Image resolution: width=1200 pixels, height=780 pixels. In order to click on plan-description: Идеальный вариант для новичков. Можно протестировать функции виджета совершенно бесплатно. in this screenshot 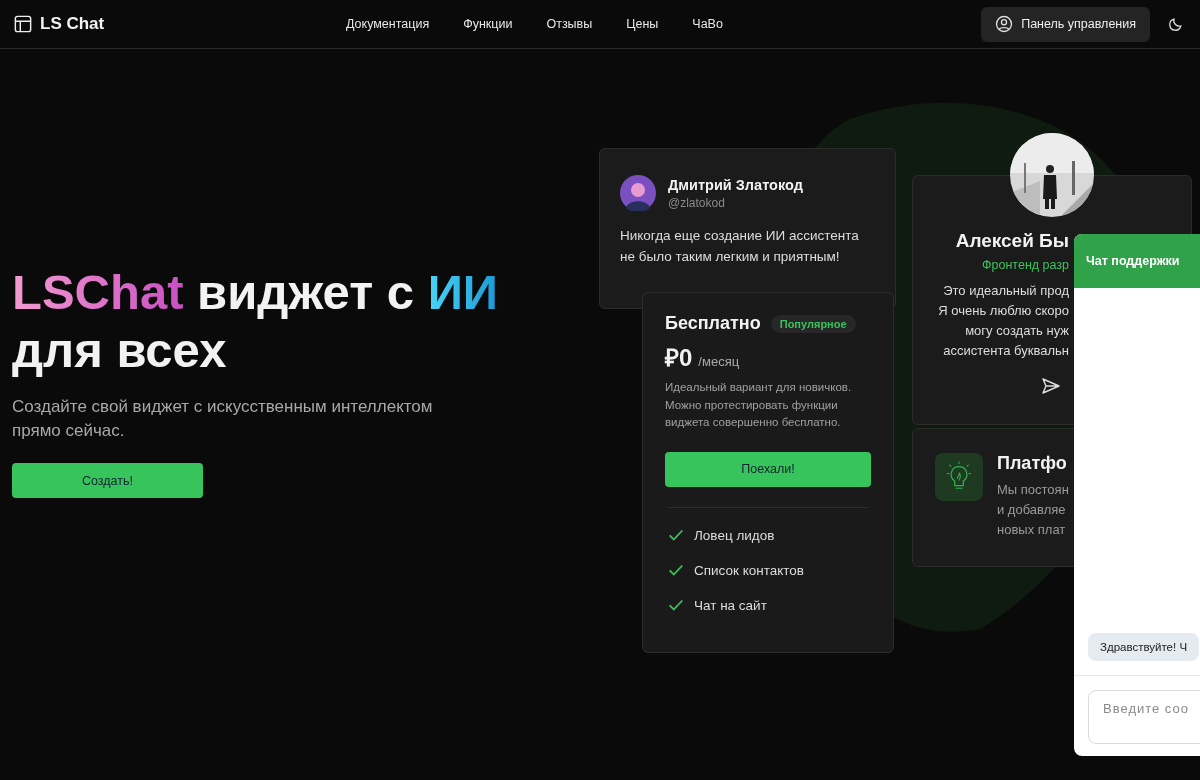, I will do `click(759, 405)`.